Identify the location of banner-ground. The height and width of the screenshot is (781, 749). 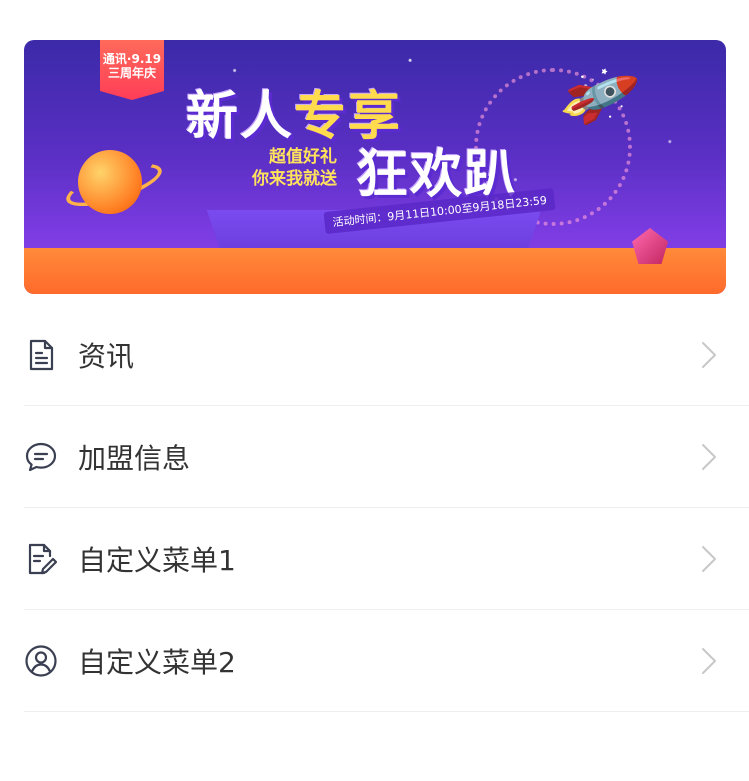
(375, 271).